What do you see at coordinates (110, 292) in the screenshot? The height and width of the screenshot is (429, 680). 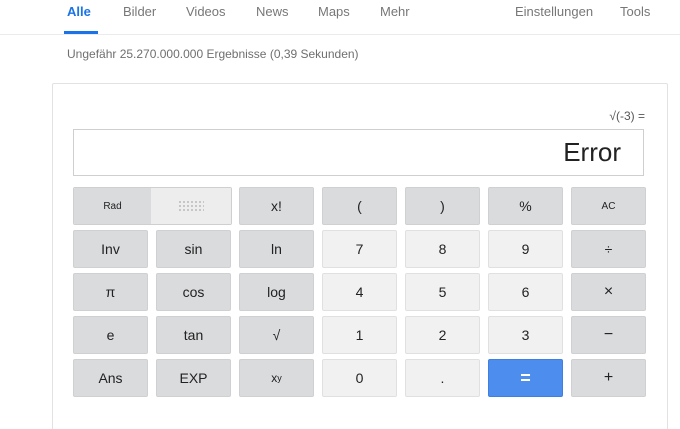 I see `pi-button: π` at bounding box center [110, 292].